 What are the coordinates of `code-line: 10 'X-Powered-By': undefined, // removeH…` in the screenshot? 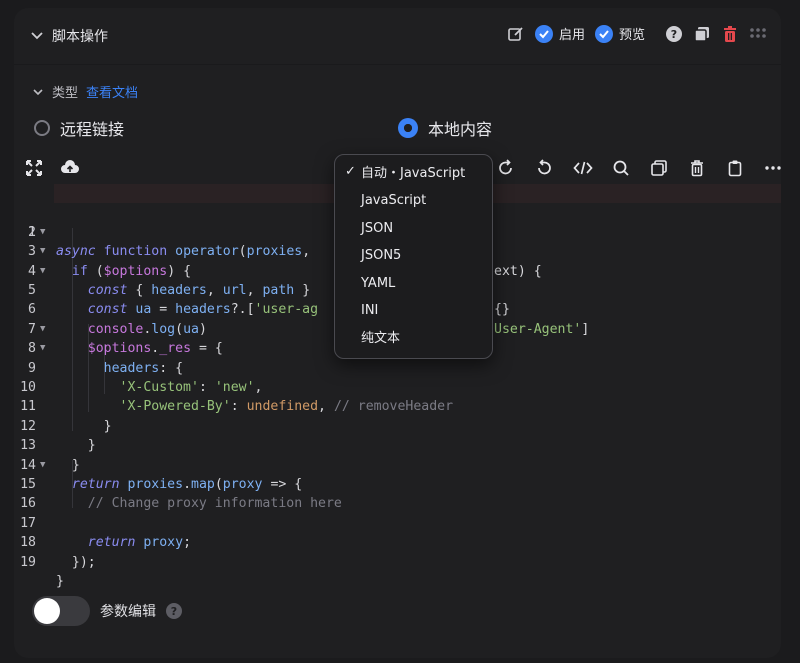 It's located at (237, 397).